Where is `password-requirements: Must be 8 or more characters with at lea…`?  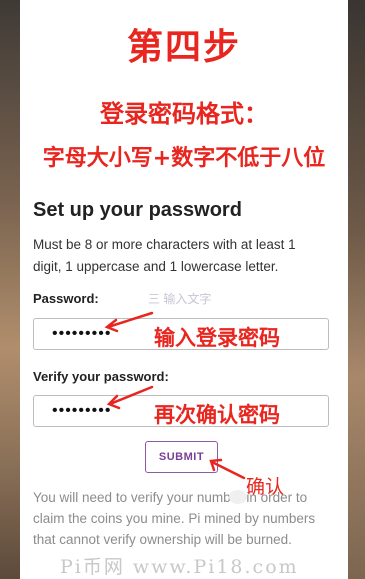
password-requirements: Must be 8 or more characters with at lea… is located at coordinates (164, 255).